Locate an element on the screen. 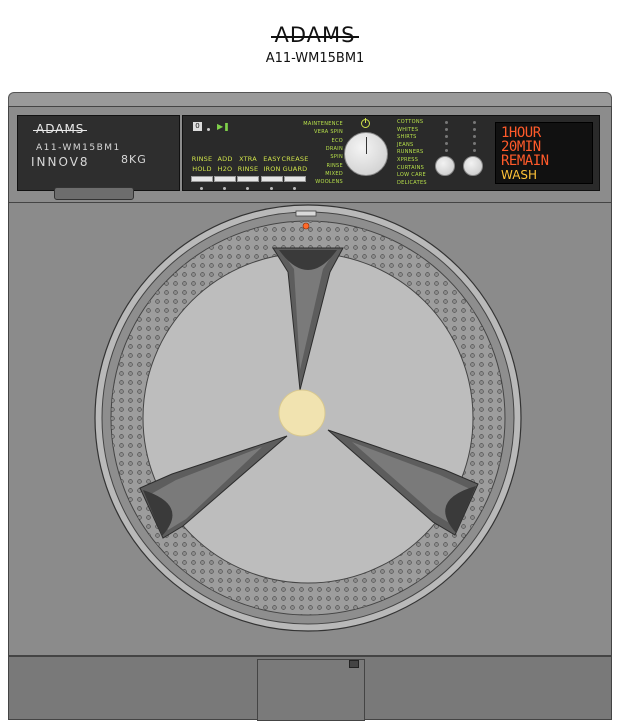 The image size is (630, 721). drum-hub is located at coordinates (302, 413).